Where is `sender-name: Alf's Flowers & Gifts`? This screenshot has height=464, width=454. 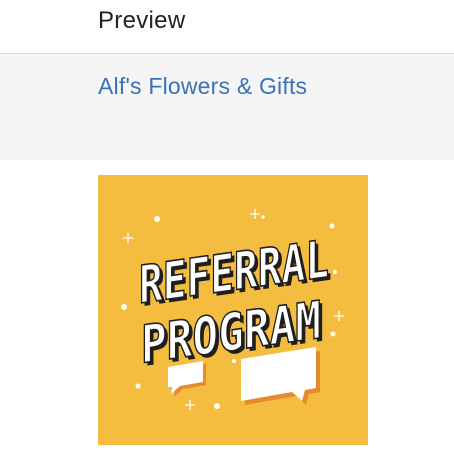
sender-name: Alf's Flowers & Gifts is located at coordinates (202, 86).